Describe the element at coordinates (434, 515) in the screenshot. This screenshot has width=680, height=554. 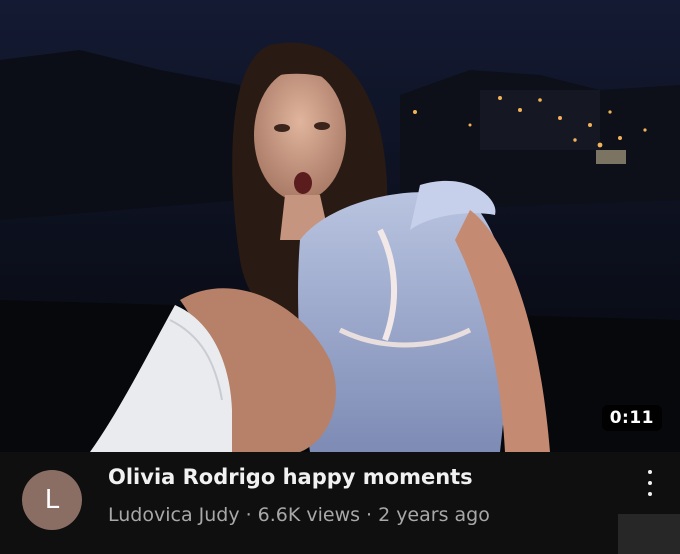
I see `upload-age: 2 years ago` at that location.